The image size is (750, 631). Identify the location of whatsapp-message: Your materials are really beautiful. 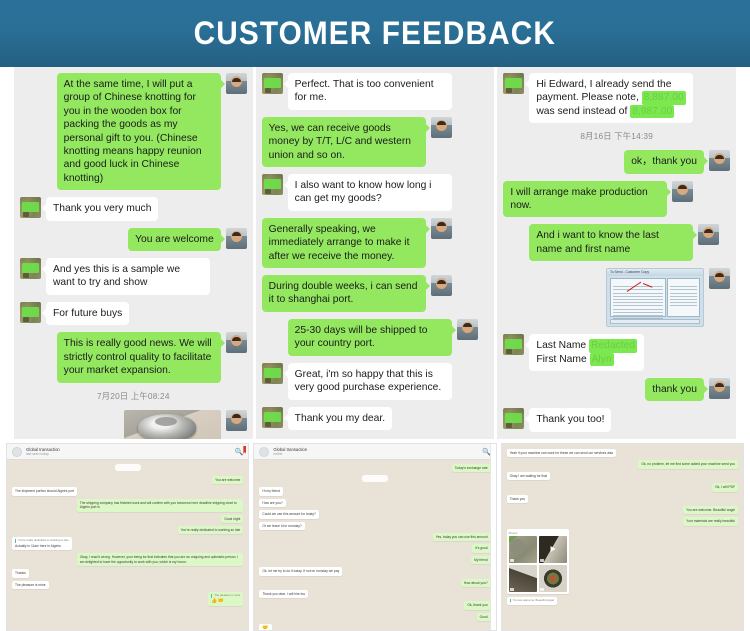
(622, 521).